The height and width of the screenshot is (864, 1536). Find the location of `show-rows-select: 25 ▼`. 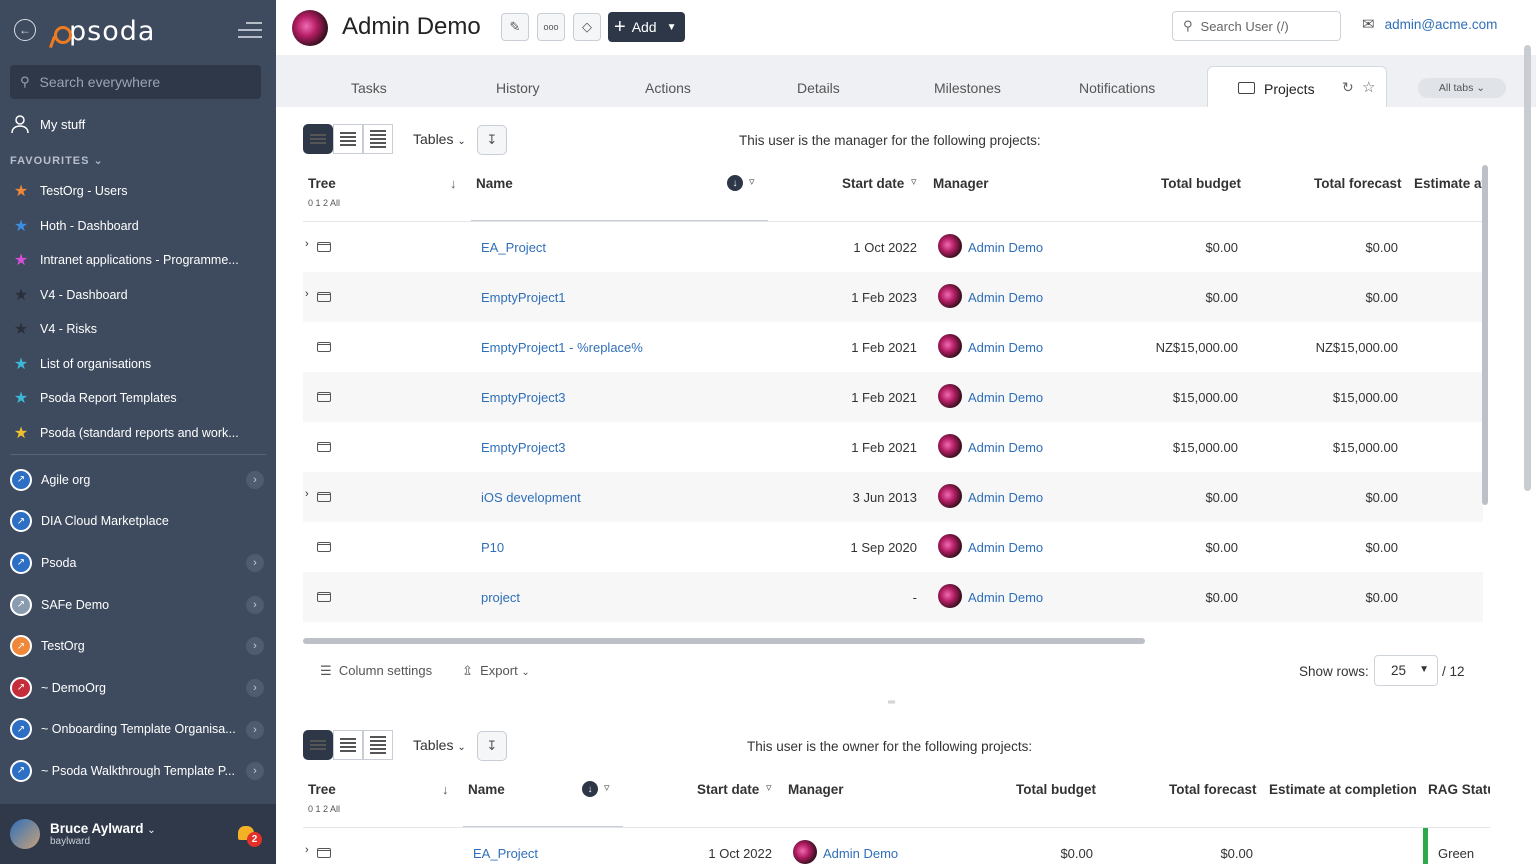

show-rows-select: 25 ▼ is located at coordinates (1406, 670).